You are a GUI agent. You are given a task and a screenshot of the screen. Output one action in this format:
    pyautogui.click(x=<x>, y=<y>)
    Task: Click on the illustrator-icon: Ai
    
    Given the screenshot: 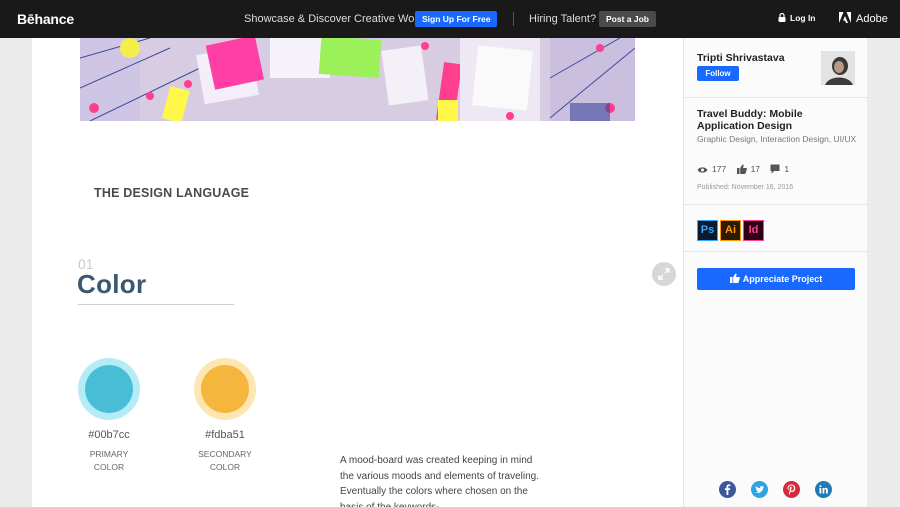 What is the action you would take?
    pyautogui.click(x=730, y=230)
    